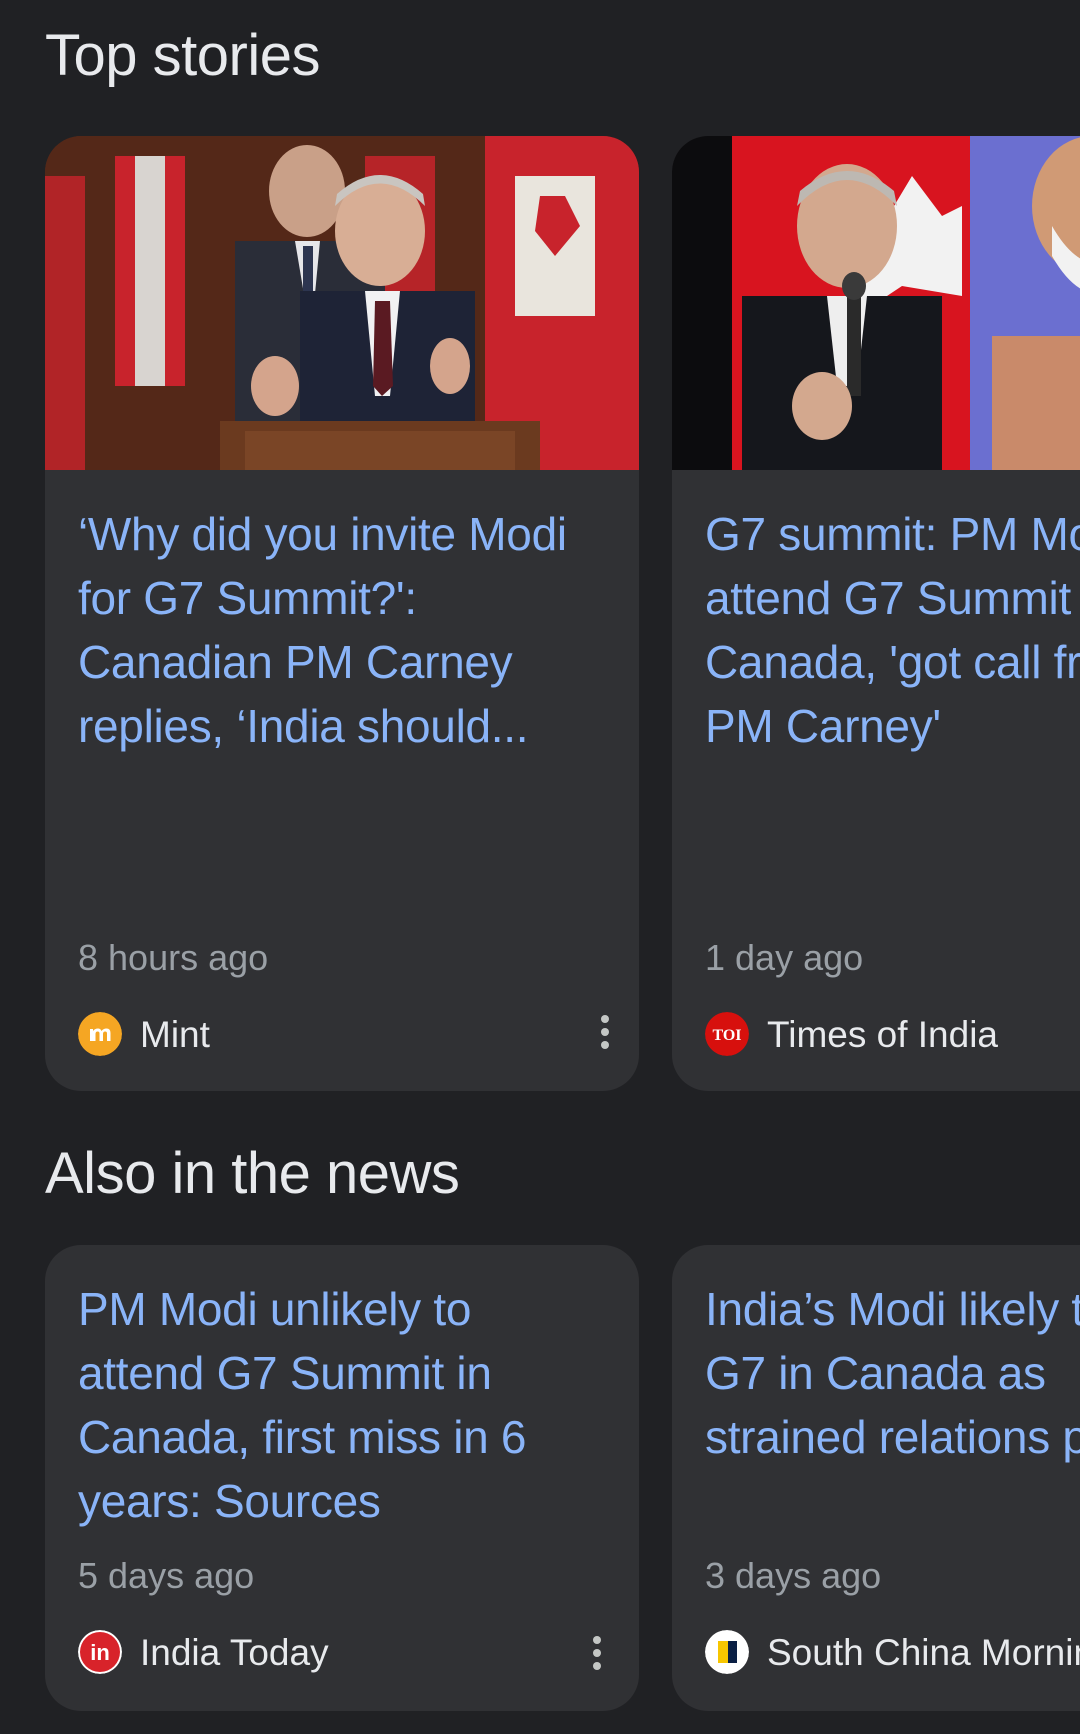  I want to click on source-name: Mint, so click(175, 1034).